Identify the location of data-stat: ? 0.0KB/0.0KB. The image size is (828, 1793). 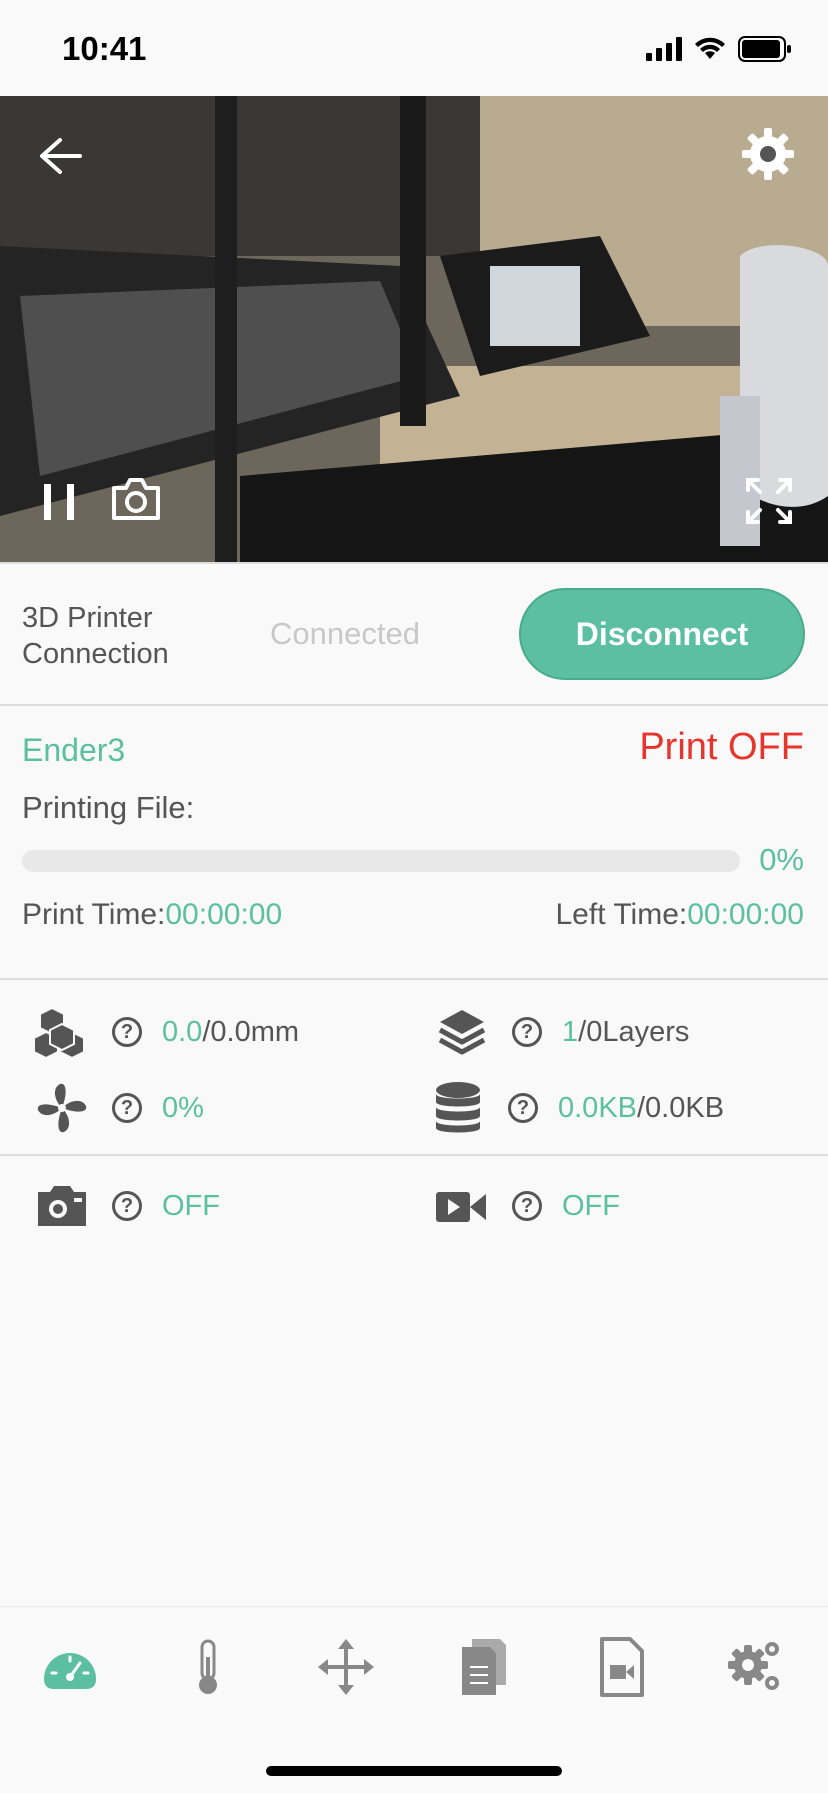
(577, 1108).